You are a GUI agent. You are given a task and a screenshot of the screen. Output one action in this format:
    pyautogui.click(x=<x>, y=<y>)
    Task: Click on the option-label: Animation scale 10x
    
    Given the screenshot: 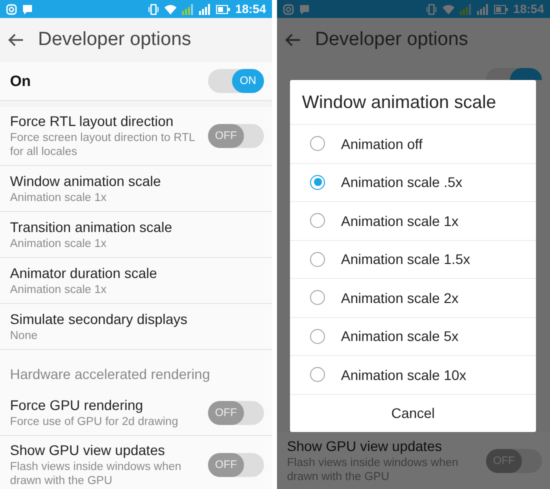 What is the action you would take?
    pyautogui.click(x=403, y=374)
    